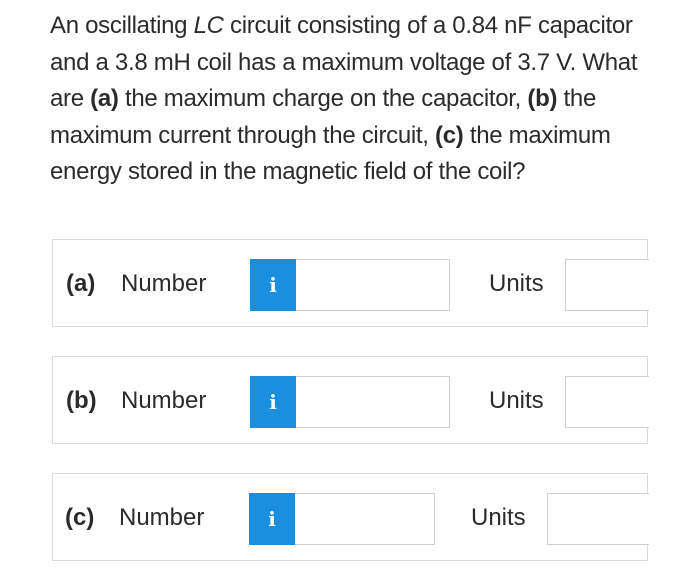 This screenshot has width=700, height=587. I want to click on number-input-b, so click(373, 402).